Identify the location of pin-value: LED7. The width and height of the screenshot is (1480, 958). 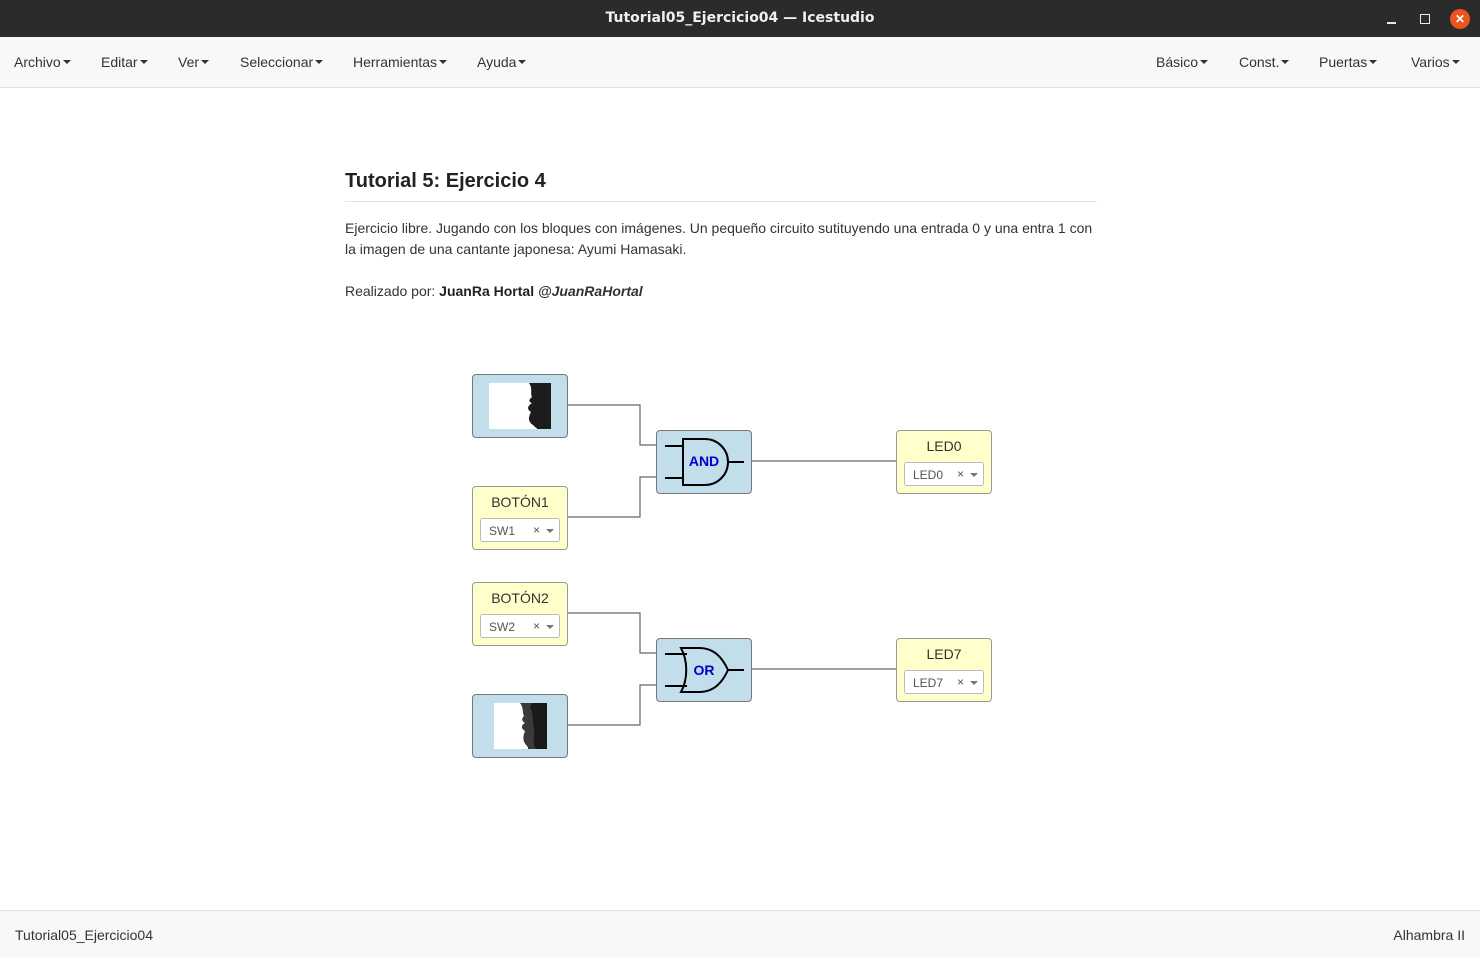
(928, 683).